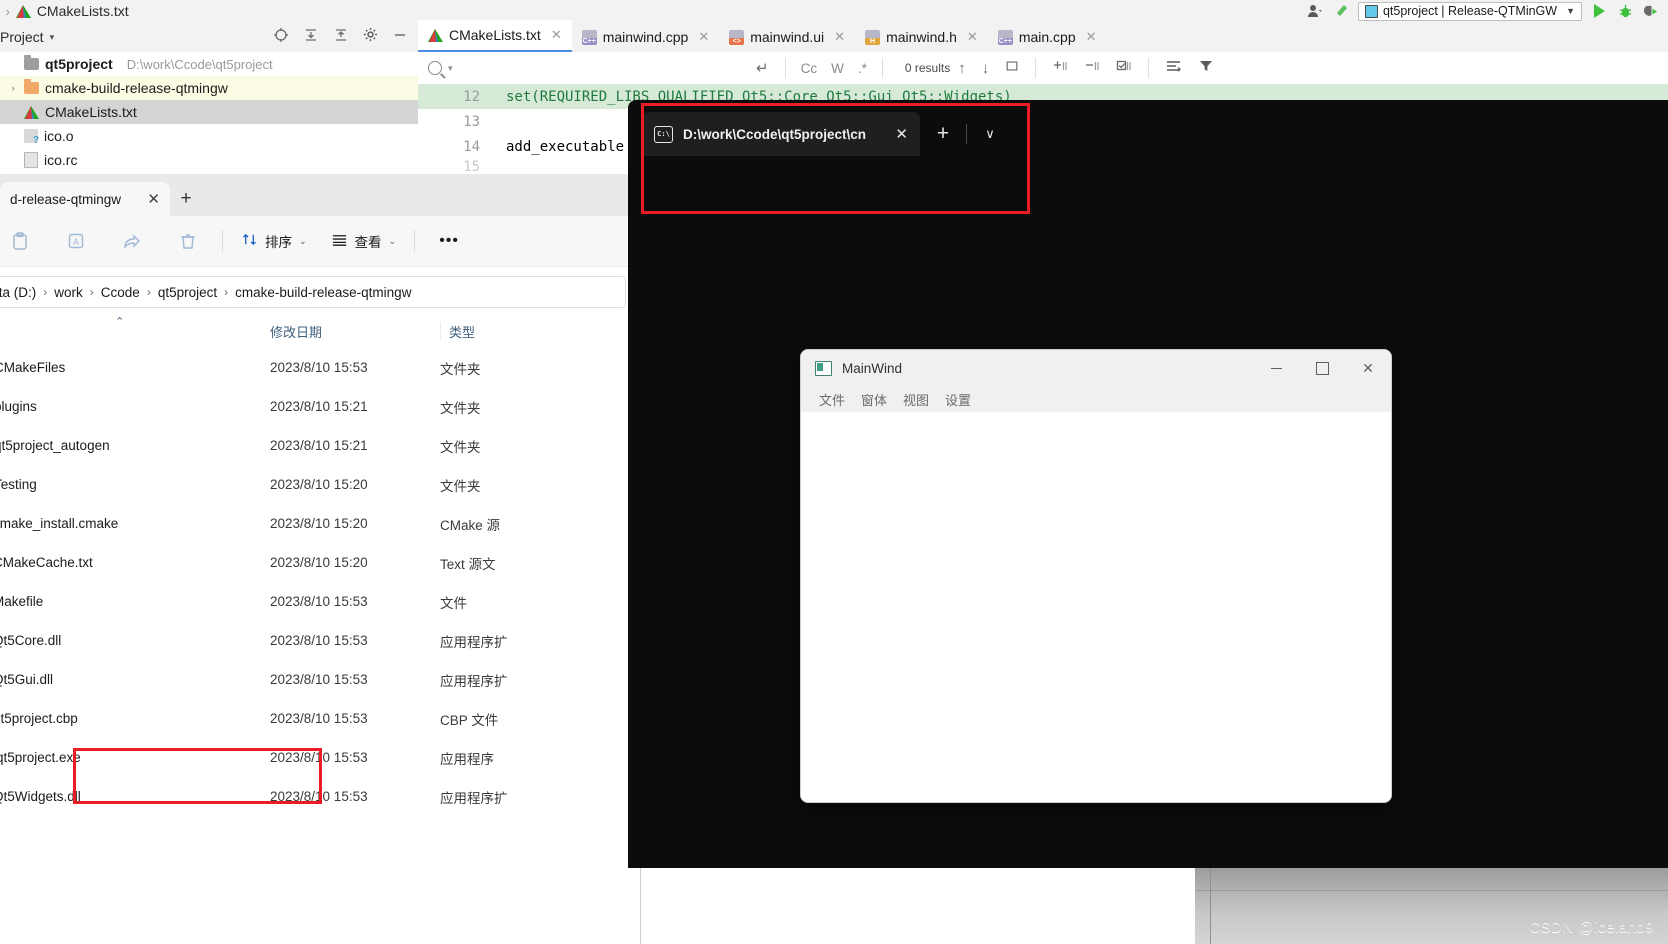 The width and height of the screenshot is (1668, 944). What do you see at coordinates (921, 37) in the screenshot?
I see `editor-tab-mainwind-h: H mainwind.h ✕` at bounding box center [921, 37].